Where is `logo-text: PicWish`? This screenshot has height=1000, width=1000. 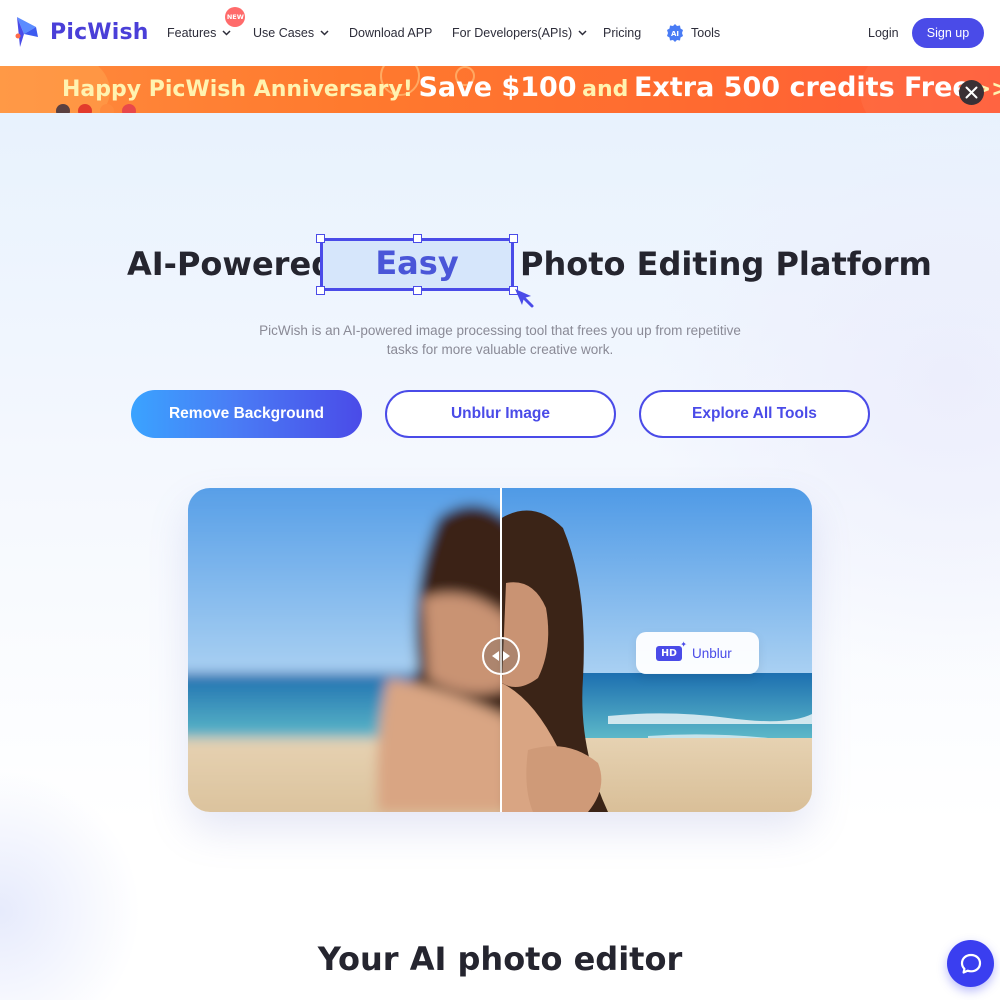 logo-text: PicWish is located at coordinates (99, 32).